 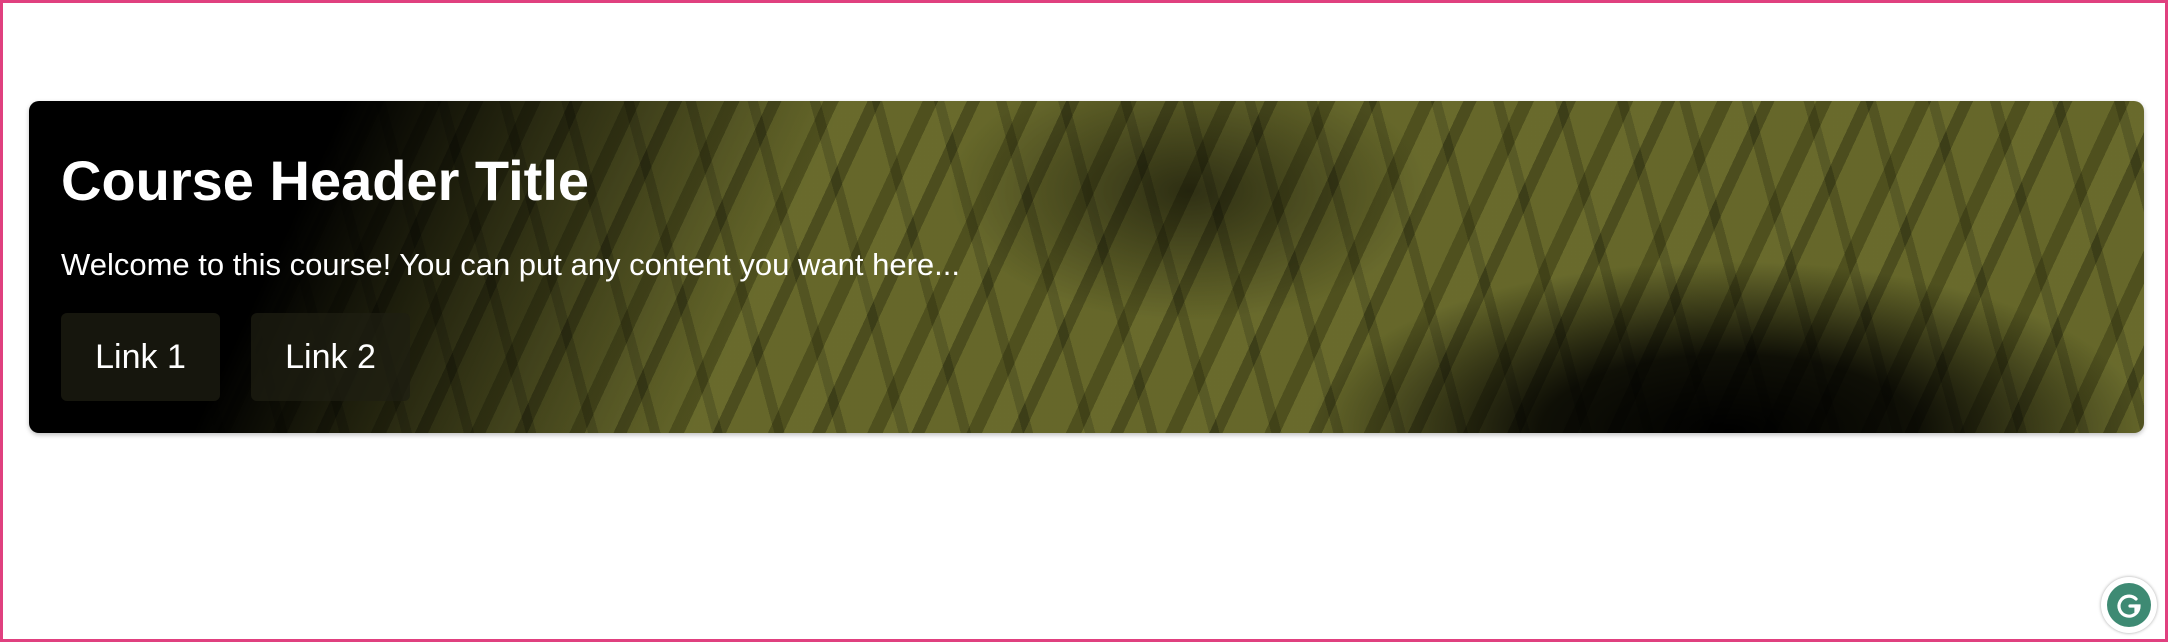 What do you see at coordinates (325, 180) in the screenshot?
I see `course-header-title: Course Header Title` at bounding box center [325, 180].